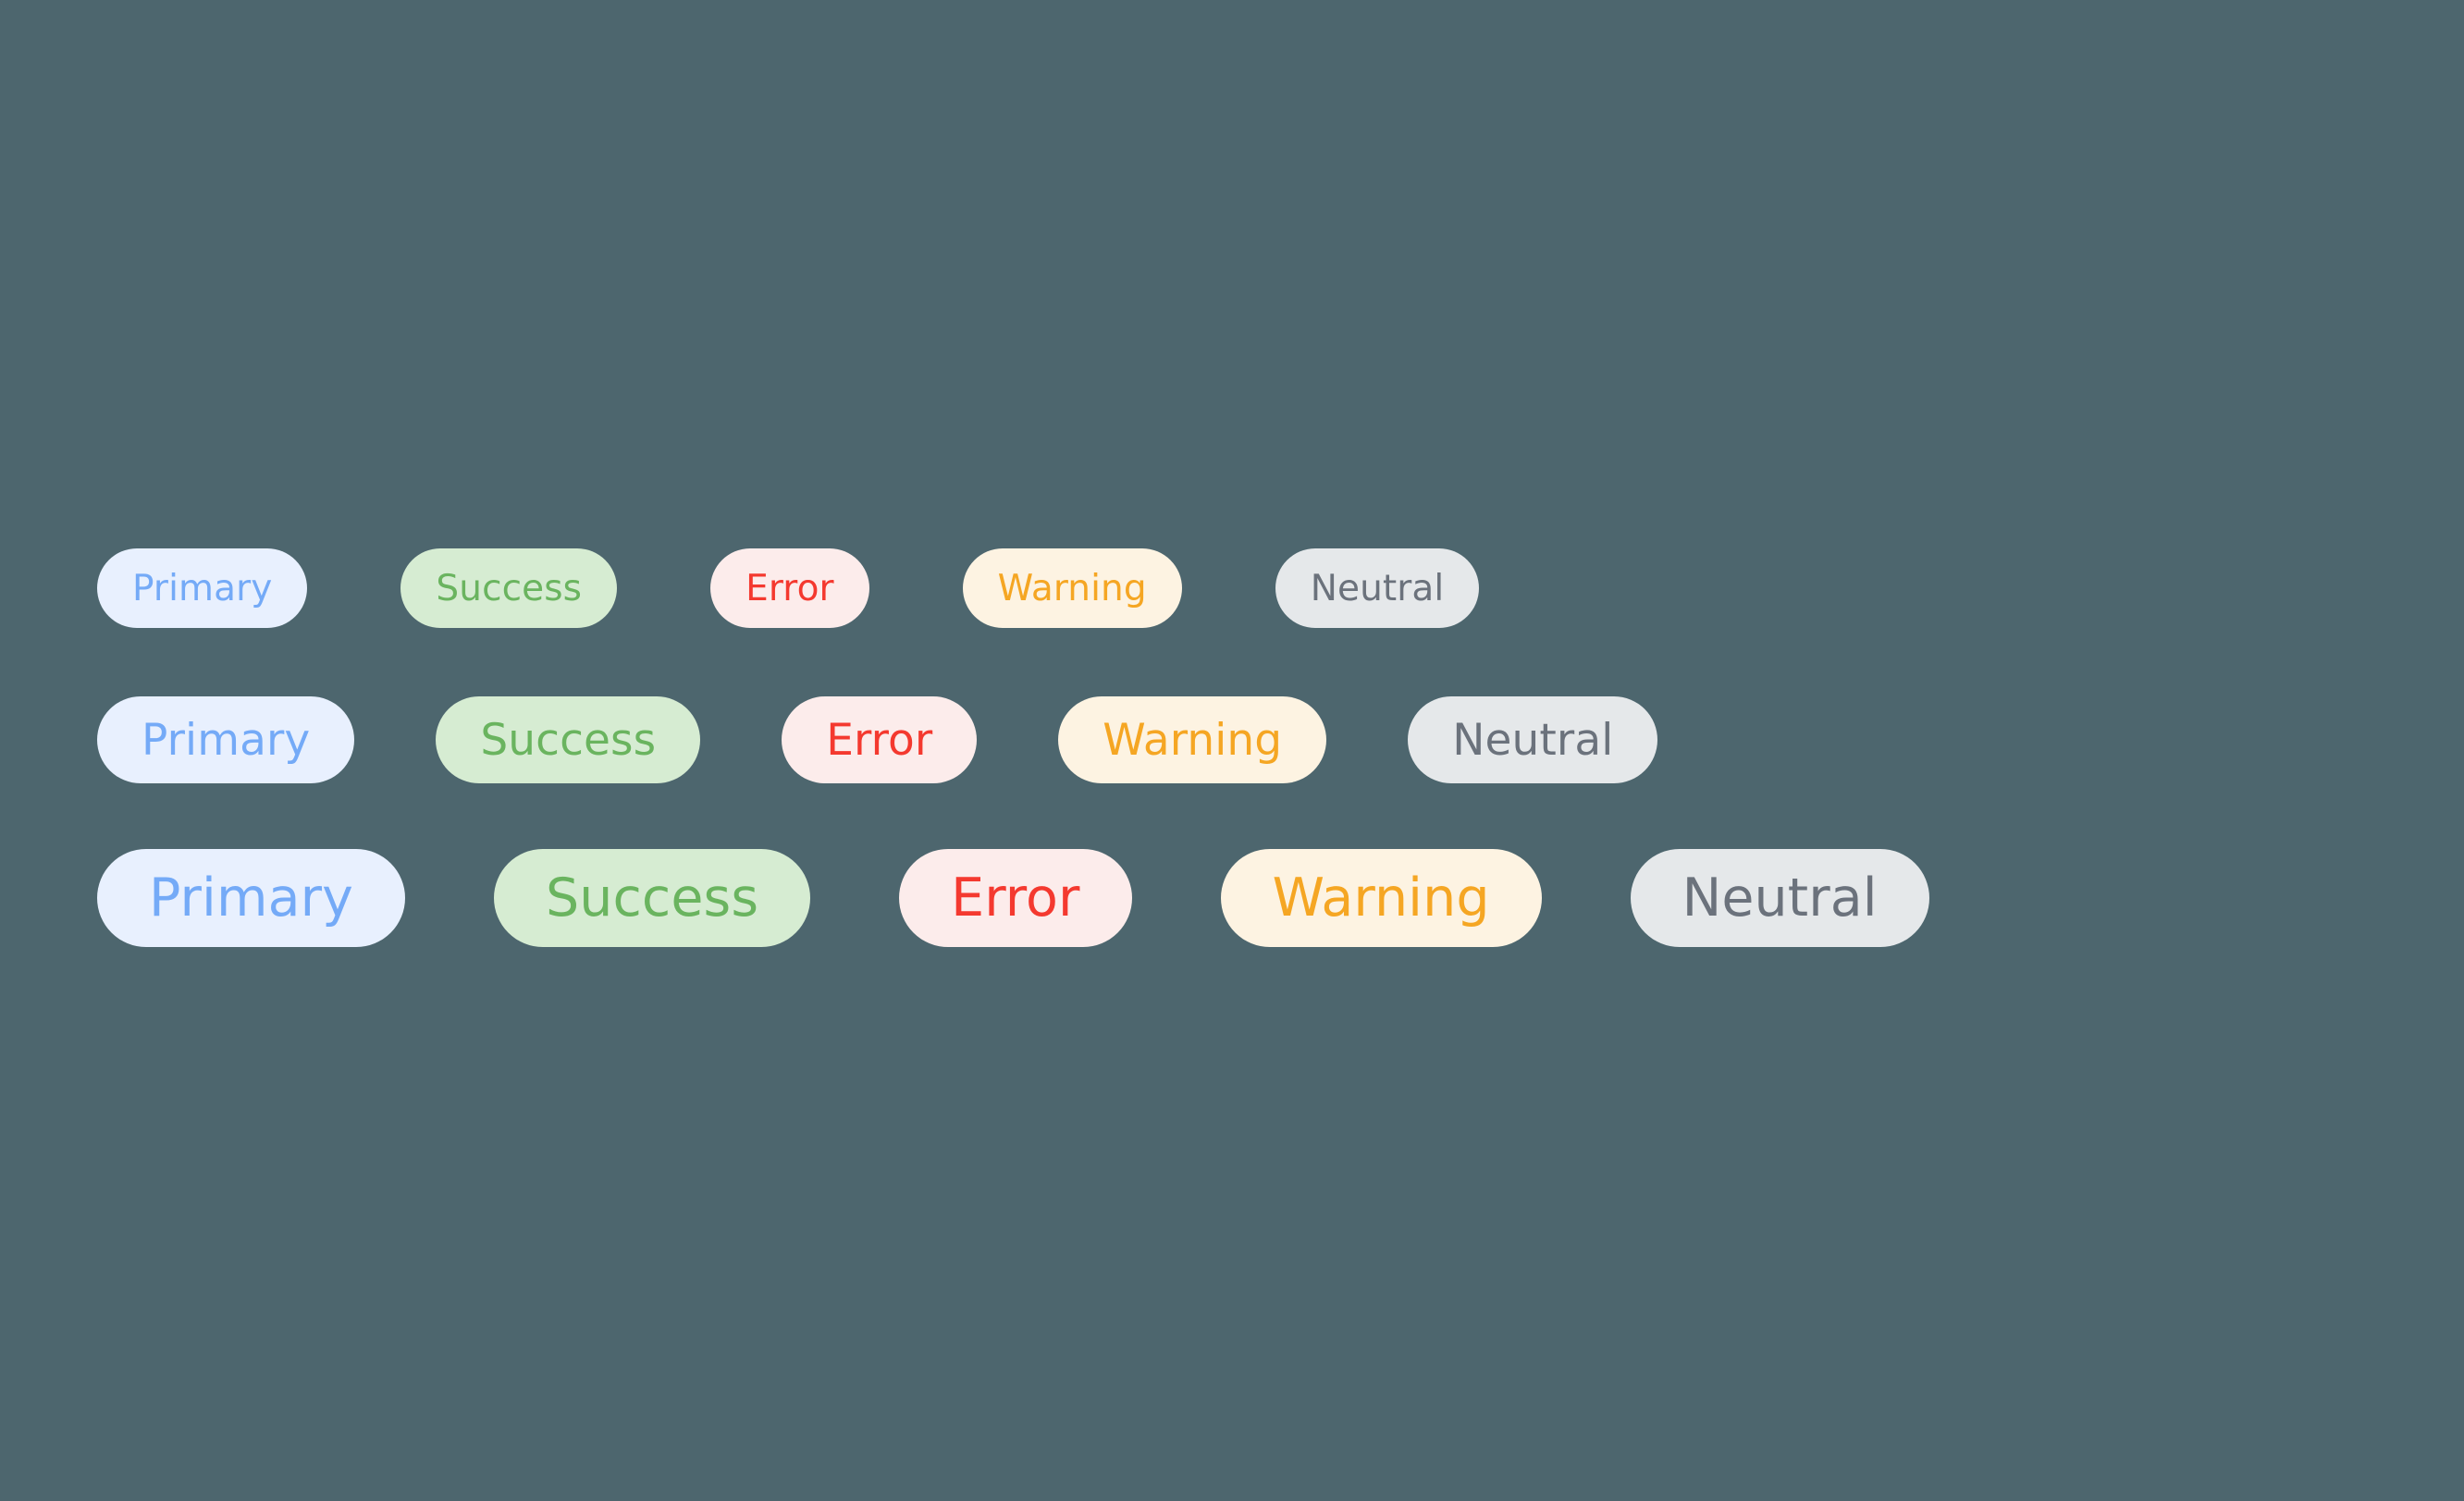  Describe the element at coordinates (1193, 739) in the screenshot. I see `badge-medium-warning: Warning` at that location.